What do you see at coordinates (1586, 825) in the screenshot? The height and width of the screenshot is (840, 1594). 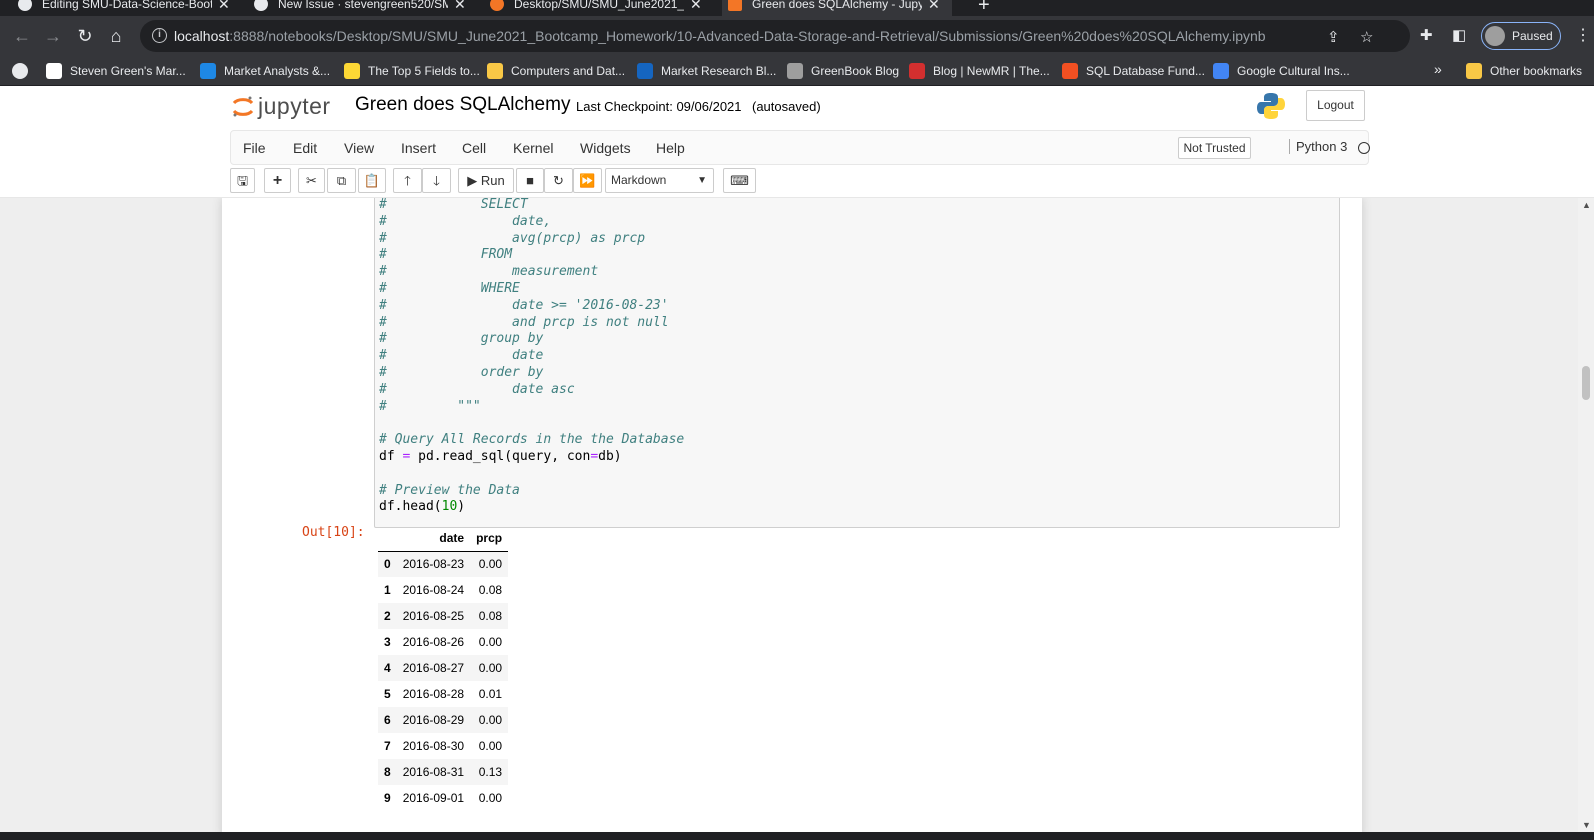 I see `scroll-down-icon: ▼` at bounding box center [1586, 825].